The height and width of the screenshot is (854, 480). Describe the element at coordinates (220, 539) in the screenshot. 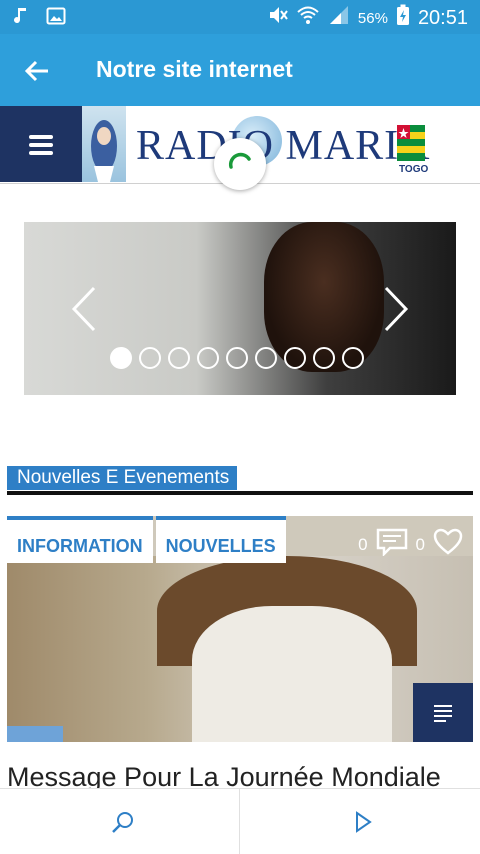

I see `tag-nouvelles: NOUVELLES` at that location.